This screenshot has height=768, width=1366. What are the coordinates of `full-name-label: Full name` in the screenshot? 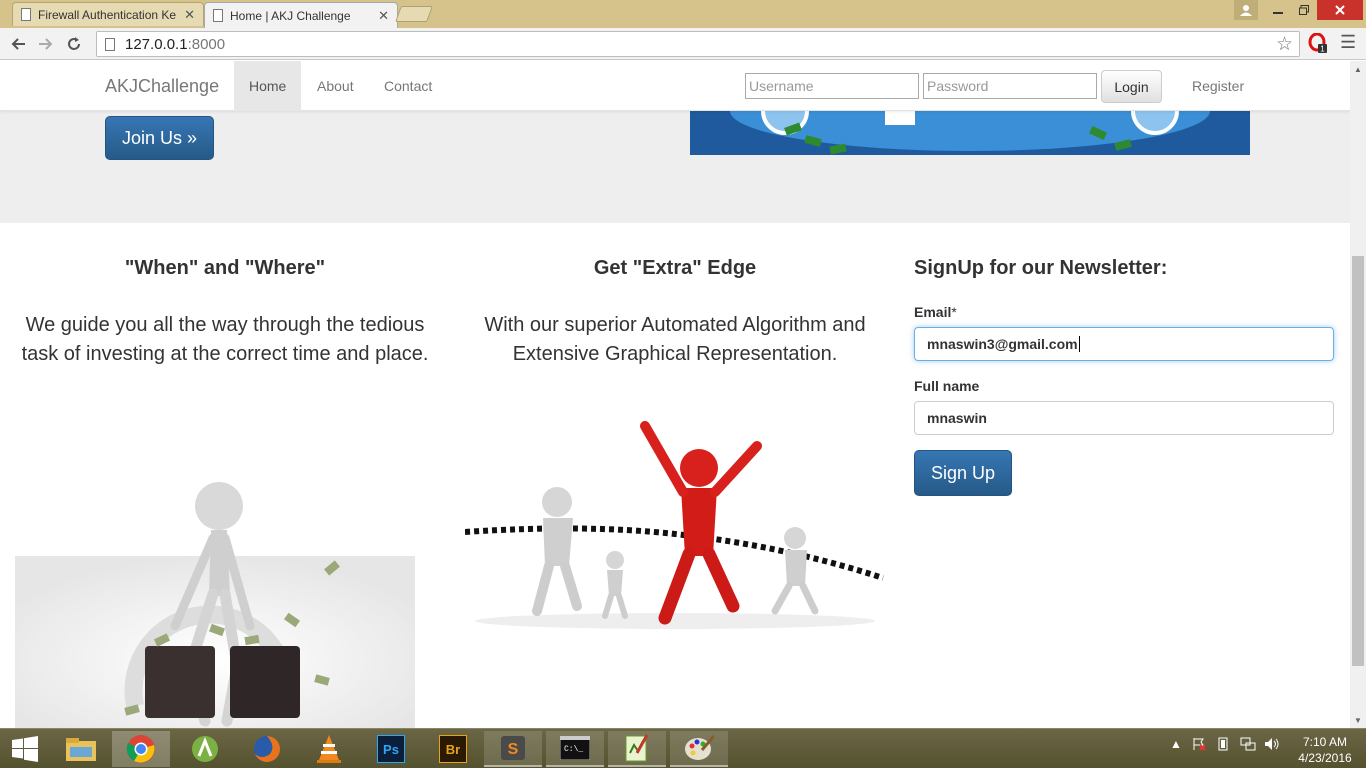 It's located at (947, 386).